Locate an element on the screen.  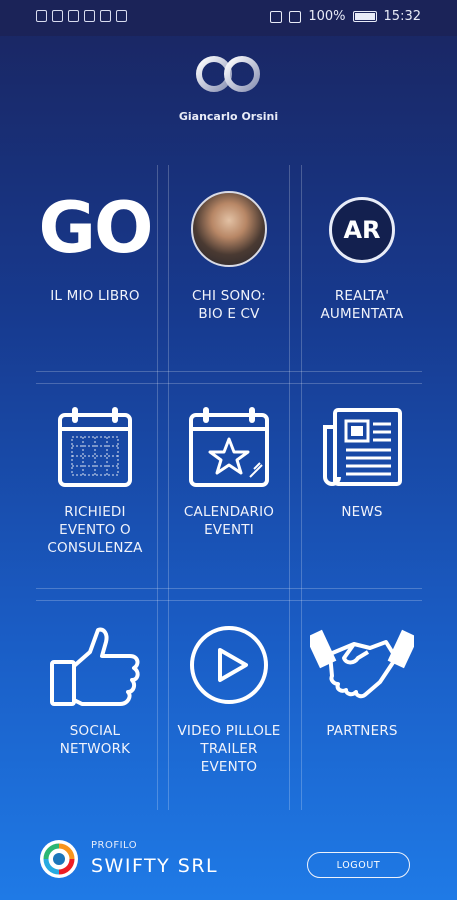
menu-item-label: RICHIEDI EVENTO O CONSULENZA is located at coordinates (95, 530).